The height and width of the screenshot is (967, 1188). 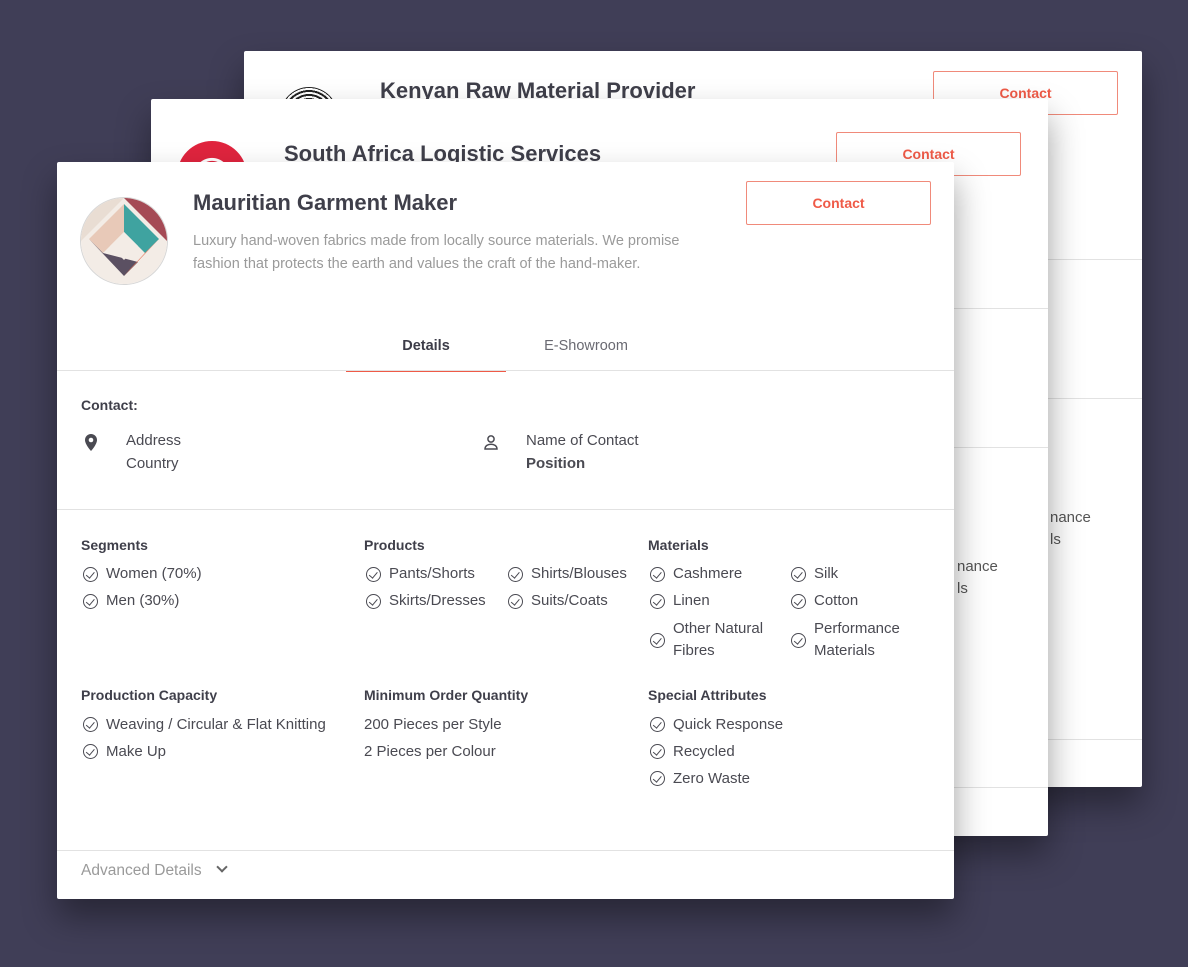 I want to click on advanced-details-toggle: Advanced Details, so click(x=154, y=870).